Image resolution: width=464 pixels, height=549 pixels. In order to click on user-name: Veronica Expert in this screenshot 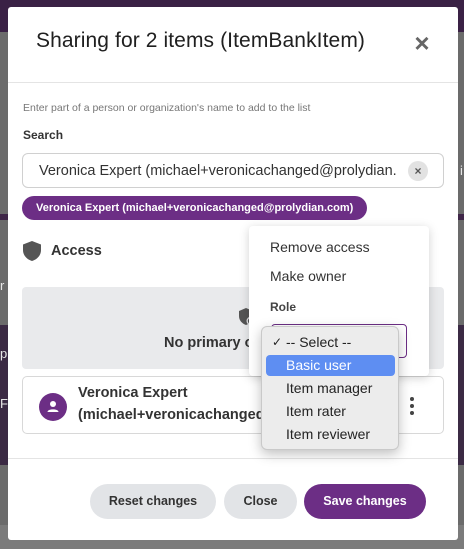, I will do `click(133, 393)`.